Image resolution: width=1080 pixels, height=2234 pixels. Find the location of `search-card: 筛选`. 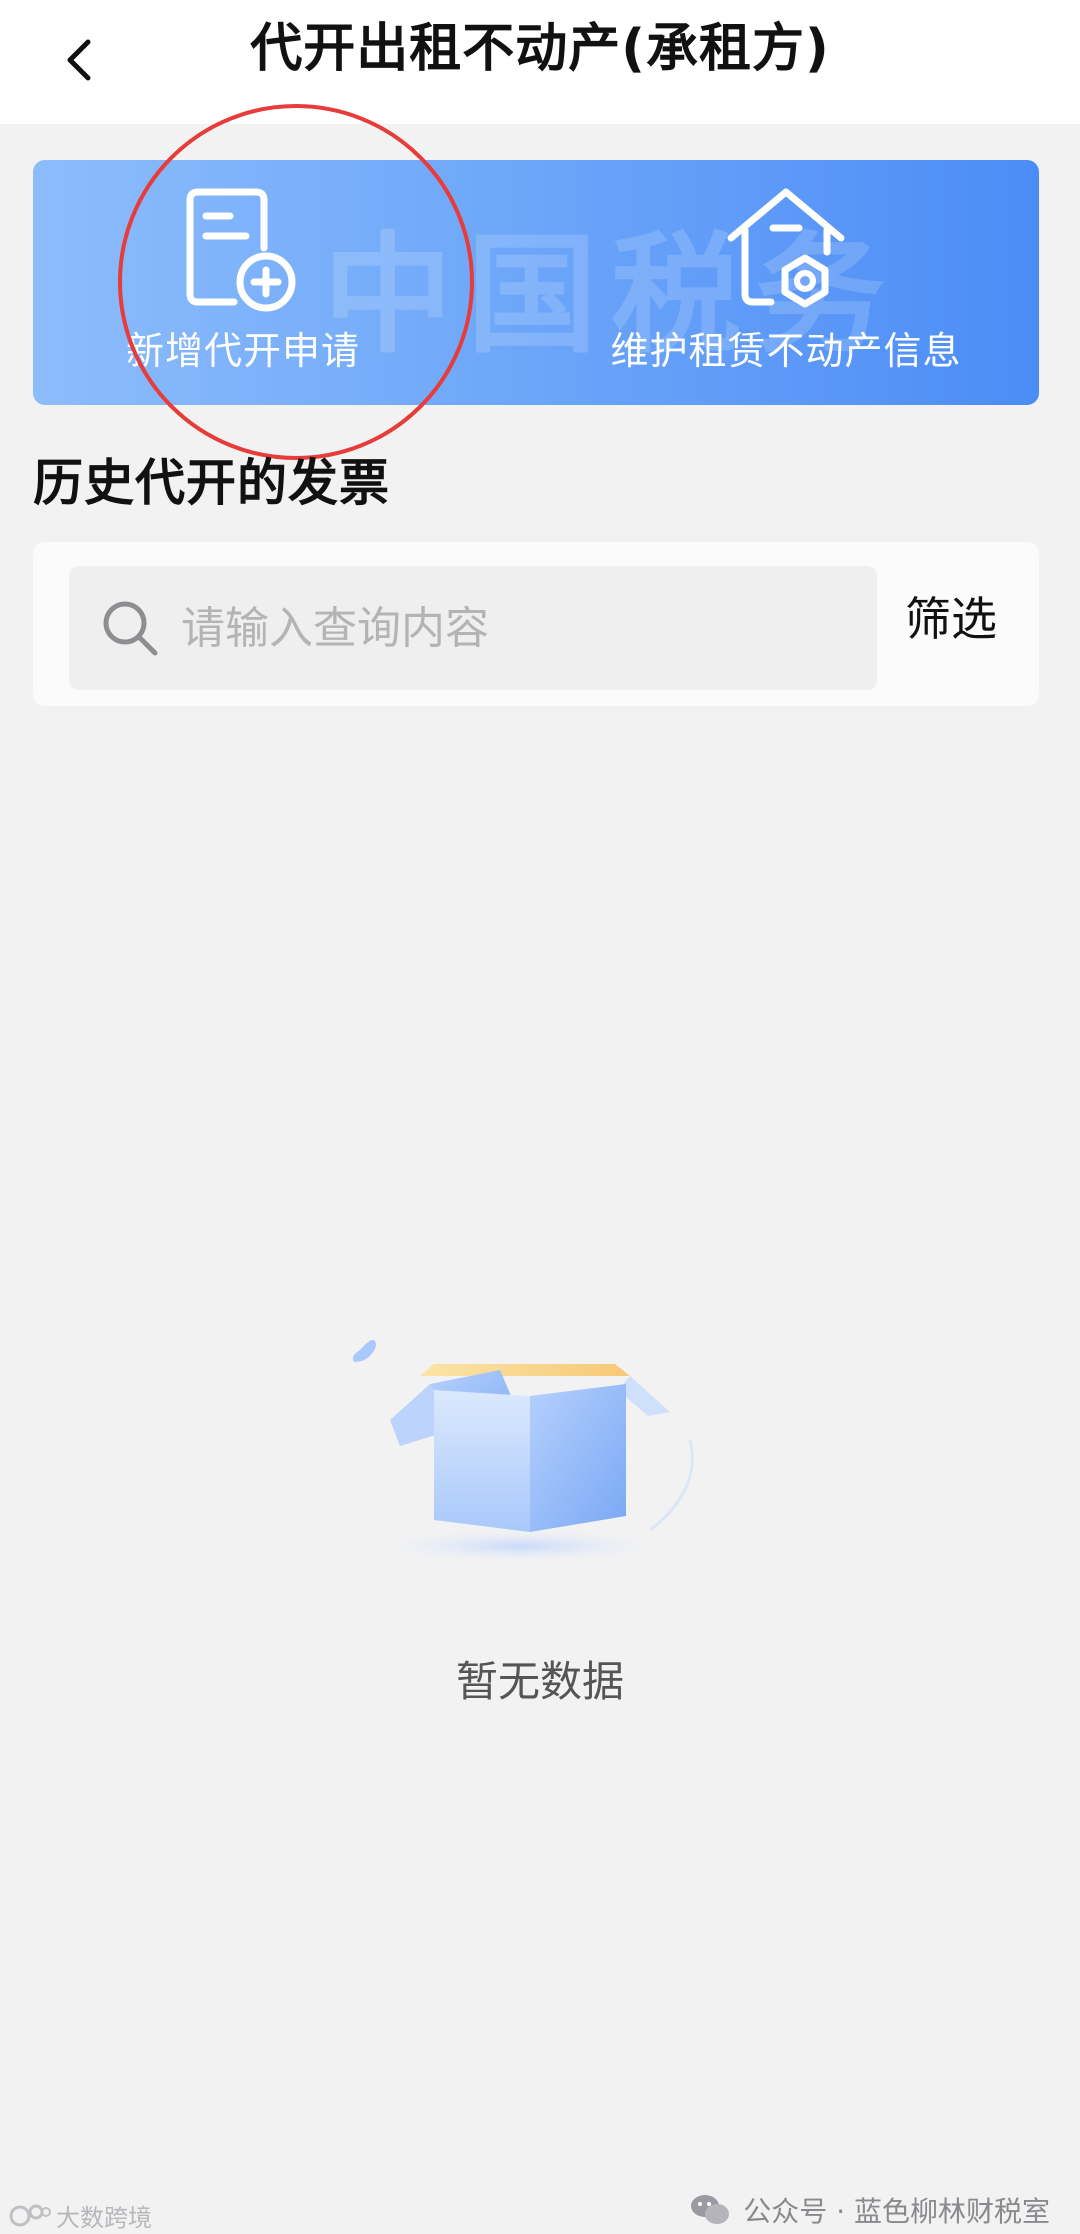

search-card: 筛选 is located at coordinates (536, 624).